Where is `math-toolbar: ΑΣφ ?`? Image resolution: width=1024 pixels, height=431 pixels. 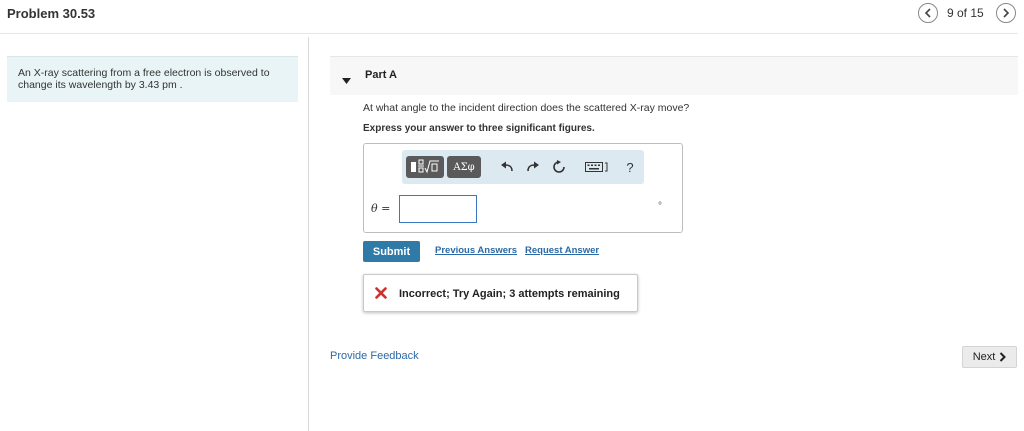 math-toolbar: ΑΣφ ? is located at coordinates (523, 167).